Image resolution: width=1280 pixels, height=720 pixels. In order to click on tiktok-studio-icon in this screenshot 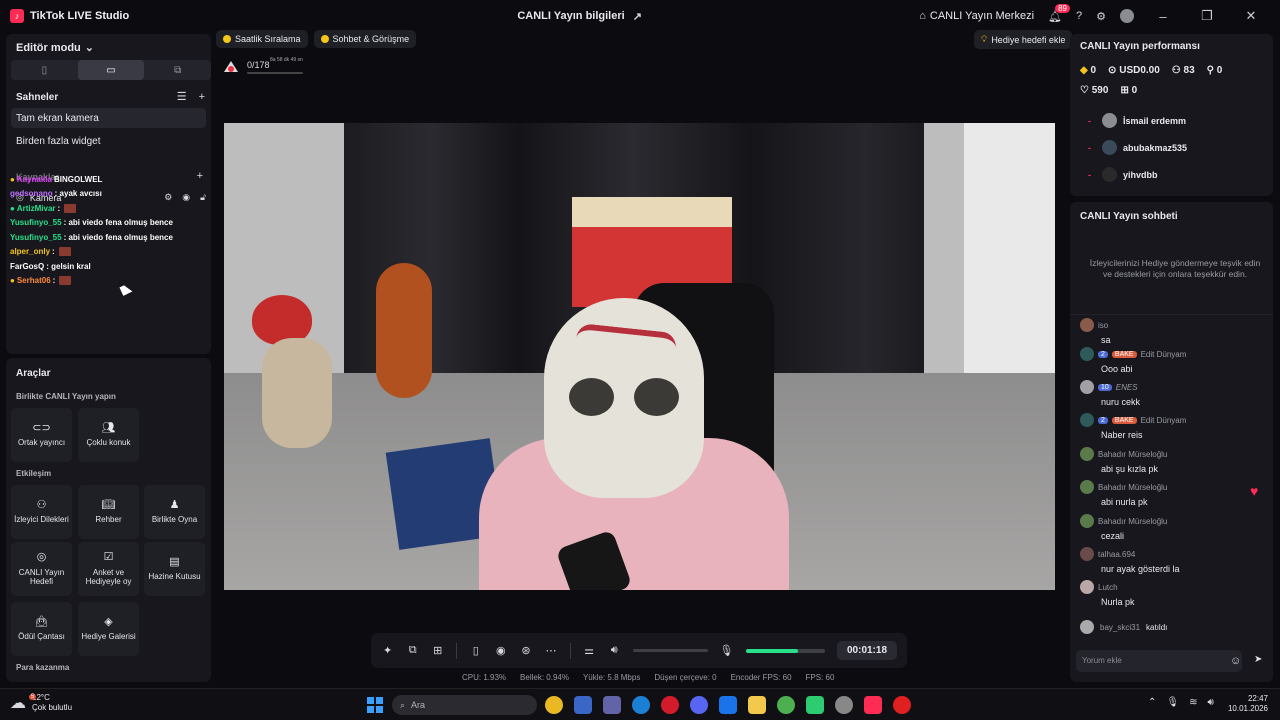, I will do `click(873, 705)`.